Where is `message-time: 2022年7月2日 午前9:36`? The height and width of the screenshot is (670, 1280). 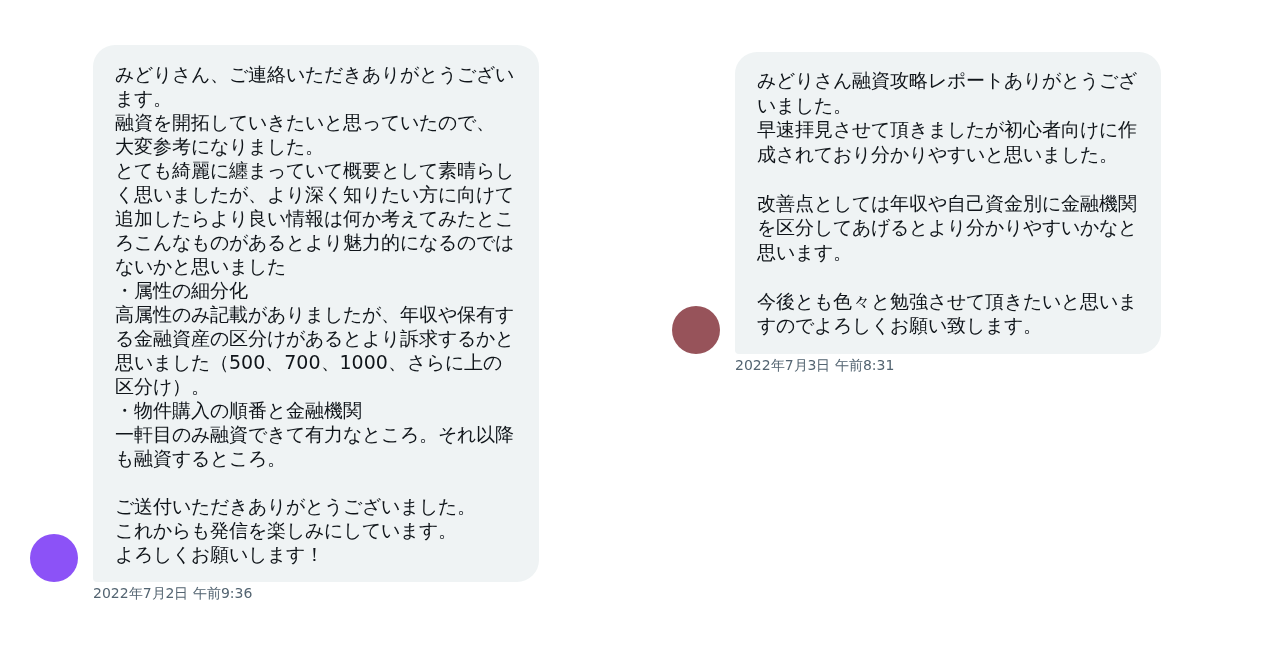 message-time: 2022年7月2日 午前9:36 is located at coordinates (173, 594).